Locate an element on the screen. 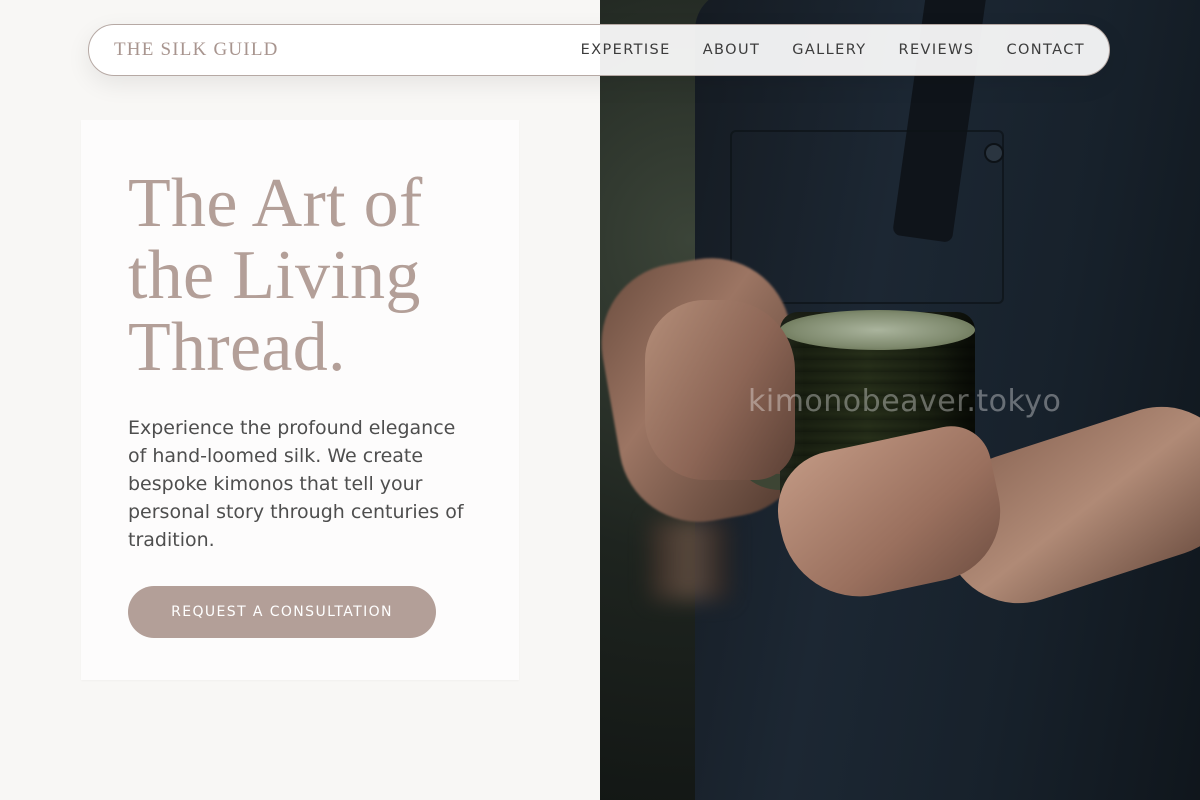  nav-item-contact: CONTACT is located at coordinates (1045, 50).